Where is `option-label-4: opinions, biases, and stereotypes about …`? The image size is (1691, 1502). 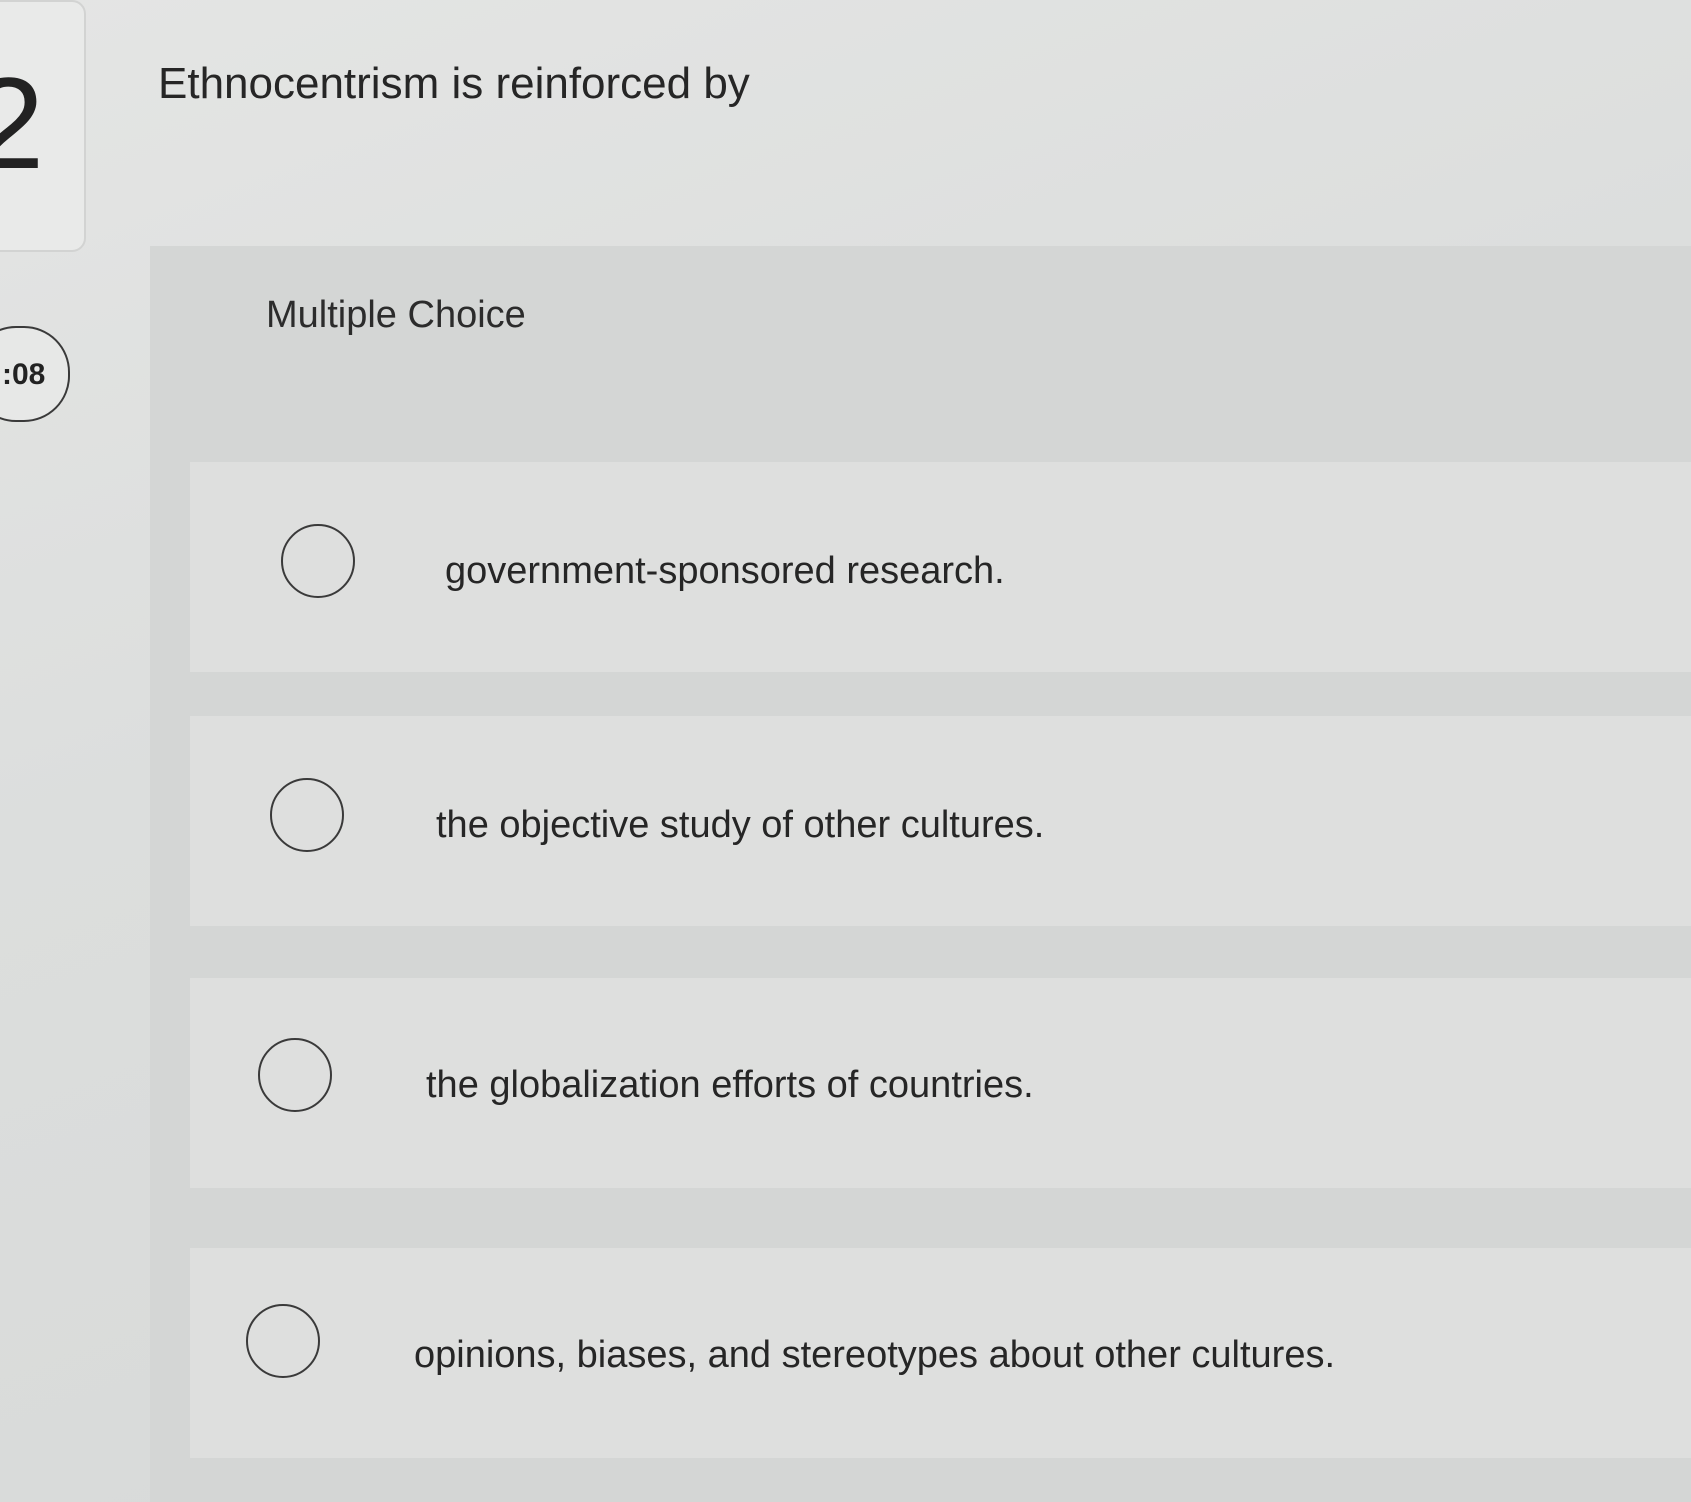
option-label-4: opinions, biases, and stereotypes about … is located at coordinates (874, 1355).